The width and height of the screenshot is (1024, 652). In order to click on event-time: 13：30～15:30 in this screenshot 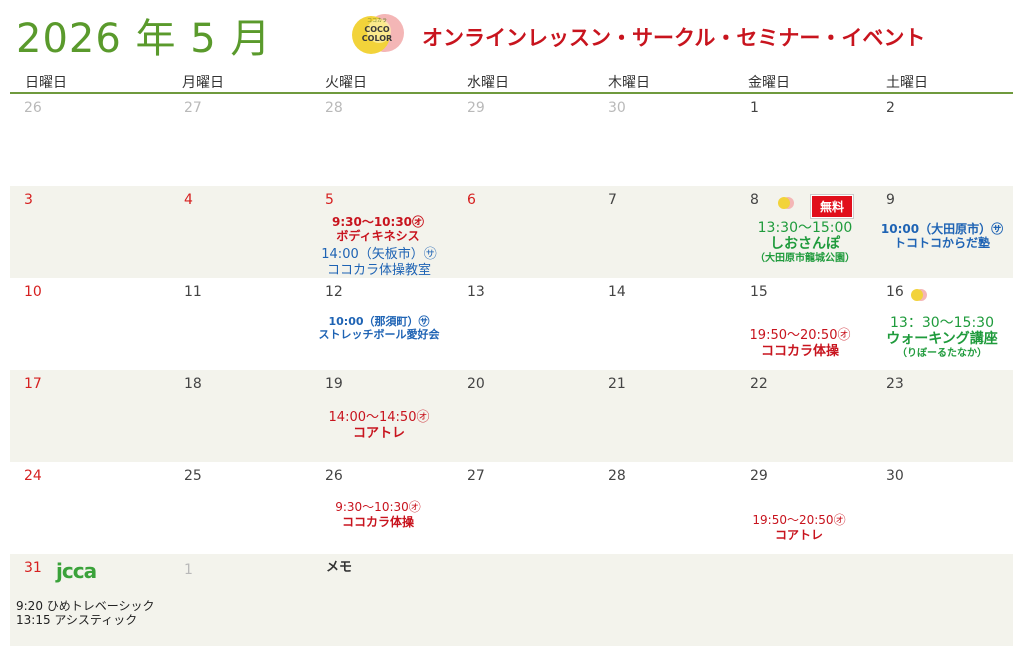, I will do `click(942, 323)`.